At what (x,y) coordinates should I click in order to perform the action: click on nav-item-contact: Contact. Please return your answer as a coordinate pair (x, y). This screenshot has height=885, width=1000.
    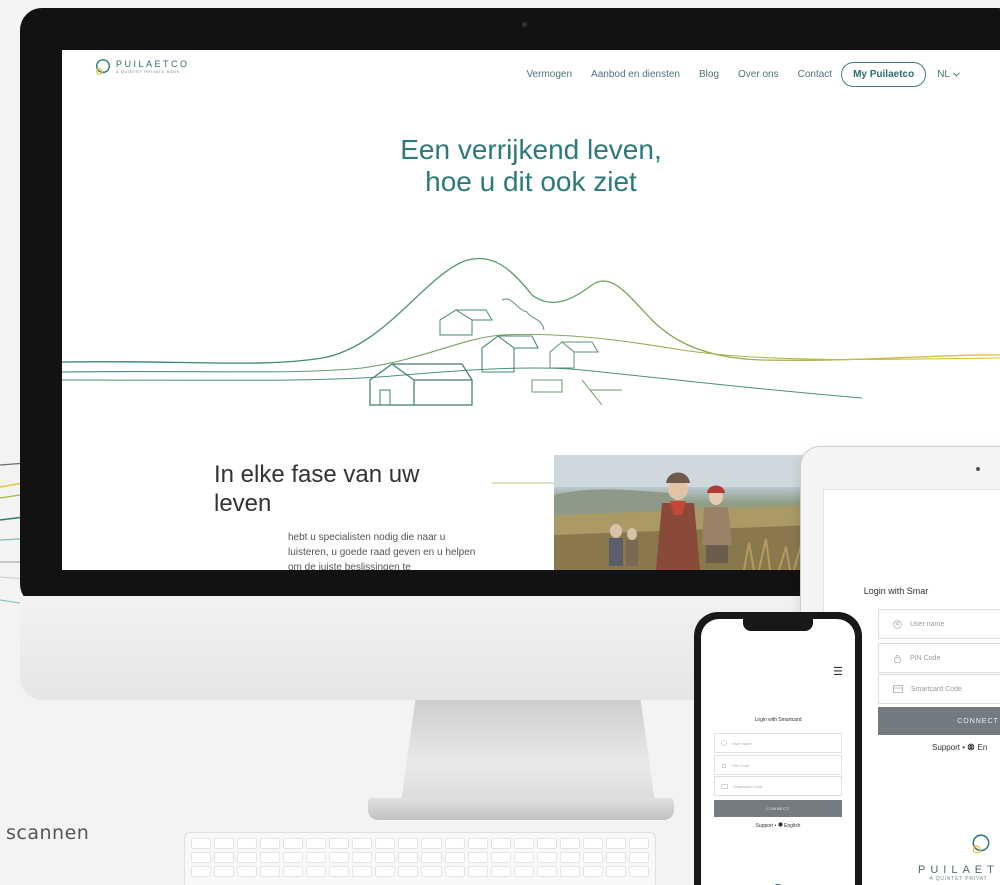
    Looking at the image, I should click on (815, 74).